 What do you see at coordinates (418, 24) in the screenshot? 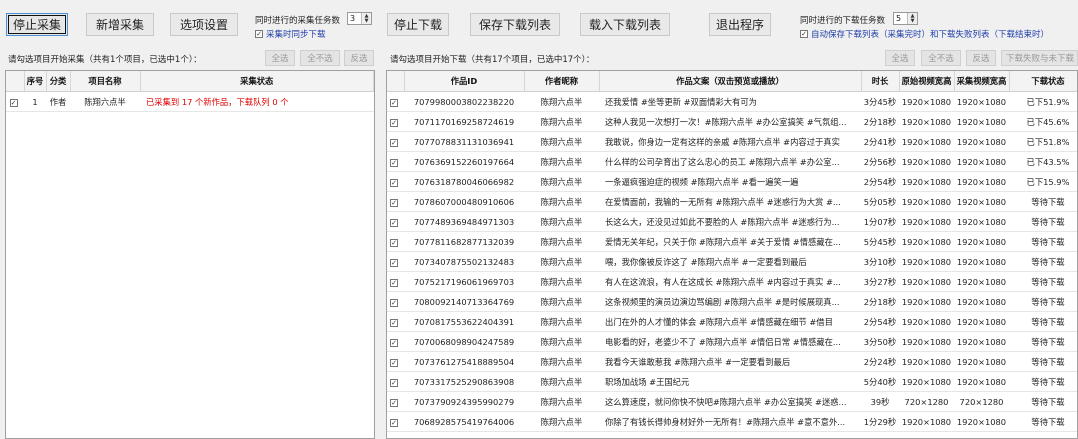
I see `stop-download-button: 停止下载` at bounding box center [418, 24].